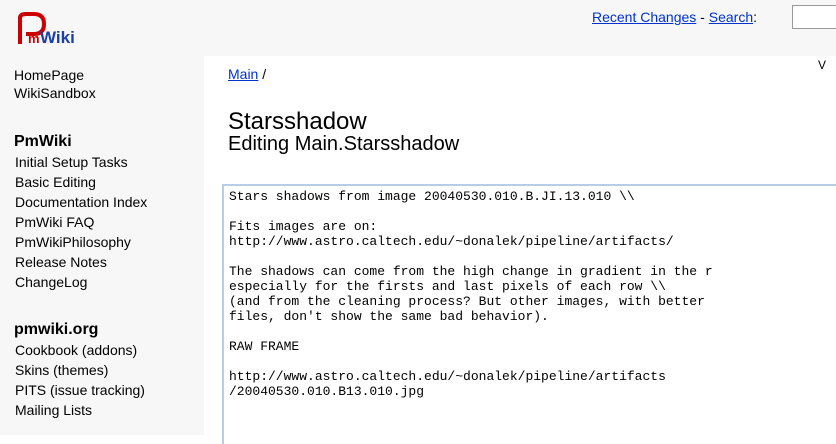 The image size is (836, 444). I want to click on sidebar-item-changelog: ChangeLog, so click(81, 282).